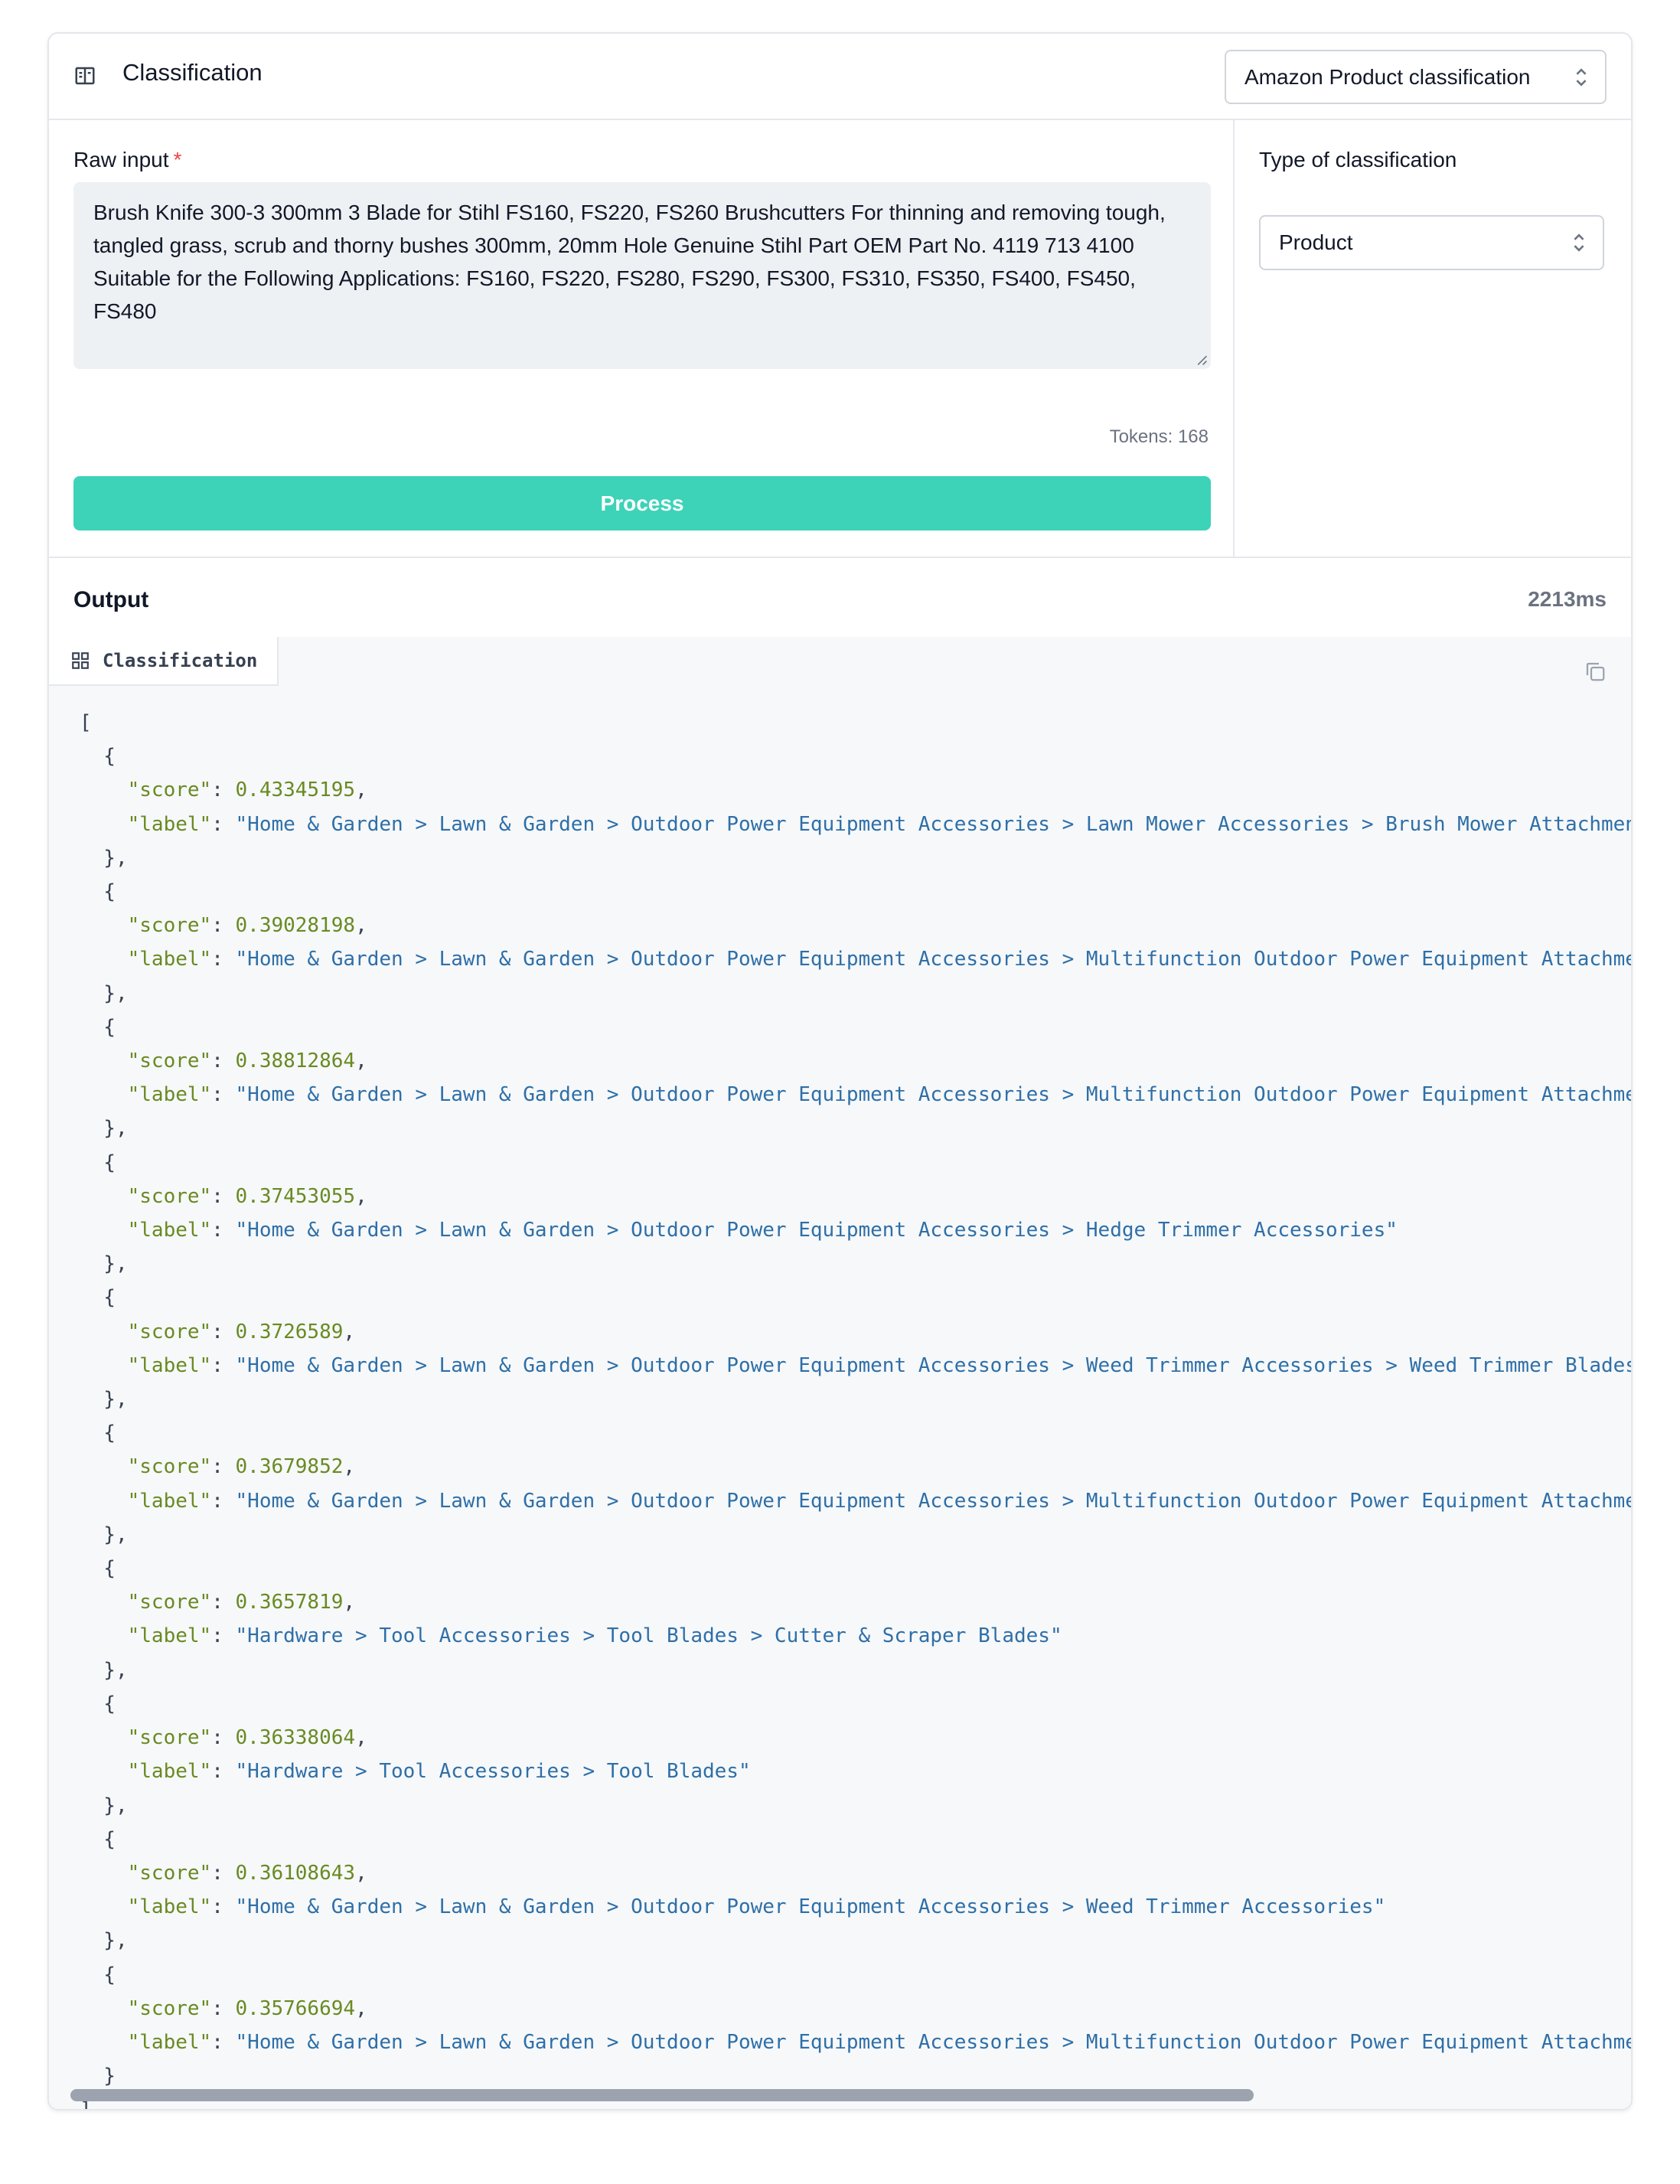 Image resolution: width=1680 pixels, height=2184 pixels. What do you see at coordinates (1316, 242) in the screenshot?
I see `type-select-value: Product` at bounding box center [1316, 242].